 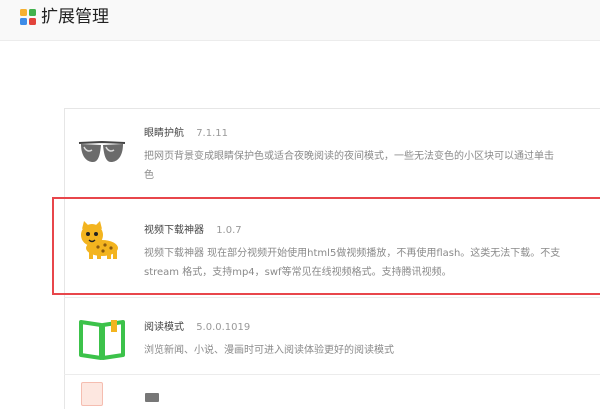 I want to click on extension-name: 眼睛护航, so click(x=164, y=133).